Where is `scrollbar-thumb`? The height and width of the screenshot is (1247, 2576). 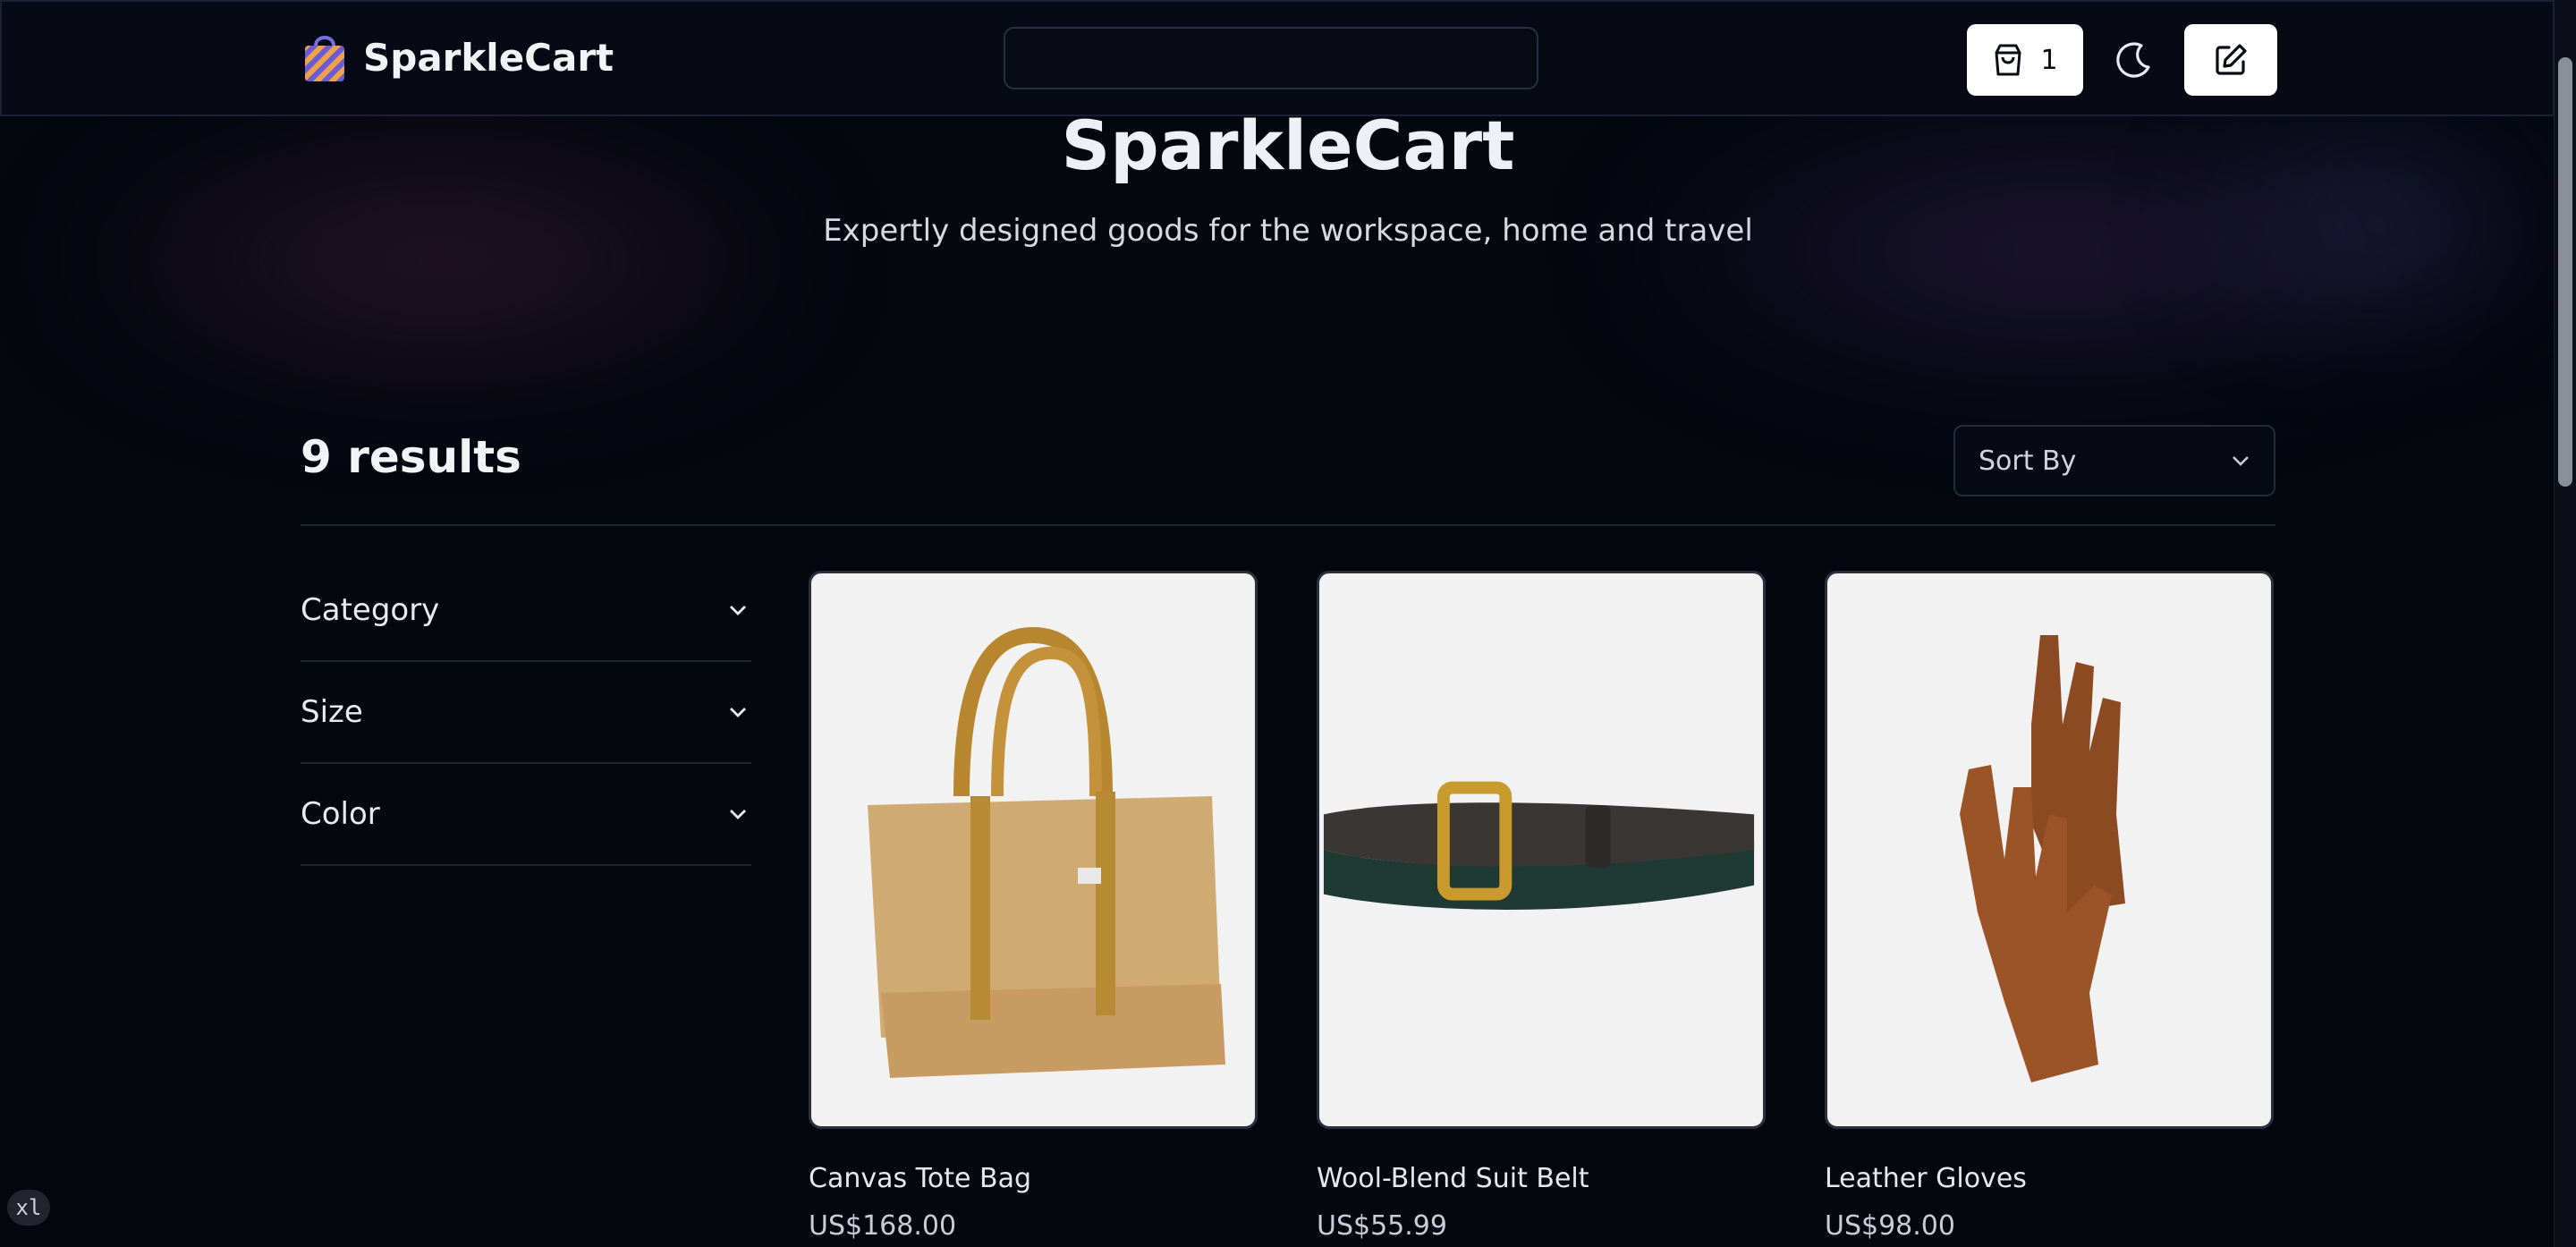 scrollbar-thumb is located at coordinates (2565, 272).